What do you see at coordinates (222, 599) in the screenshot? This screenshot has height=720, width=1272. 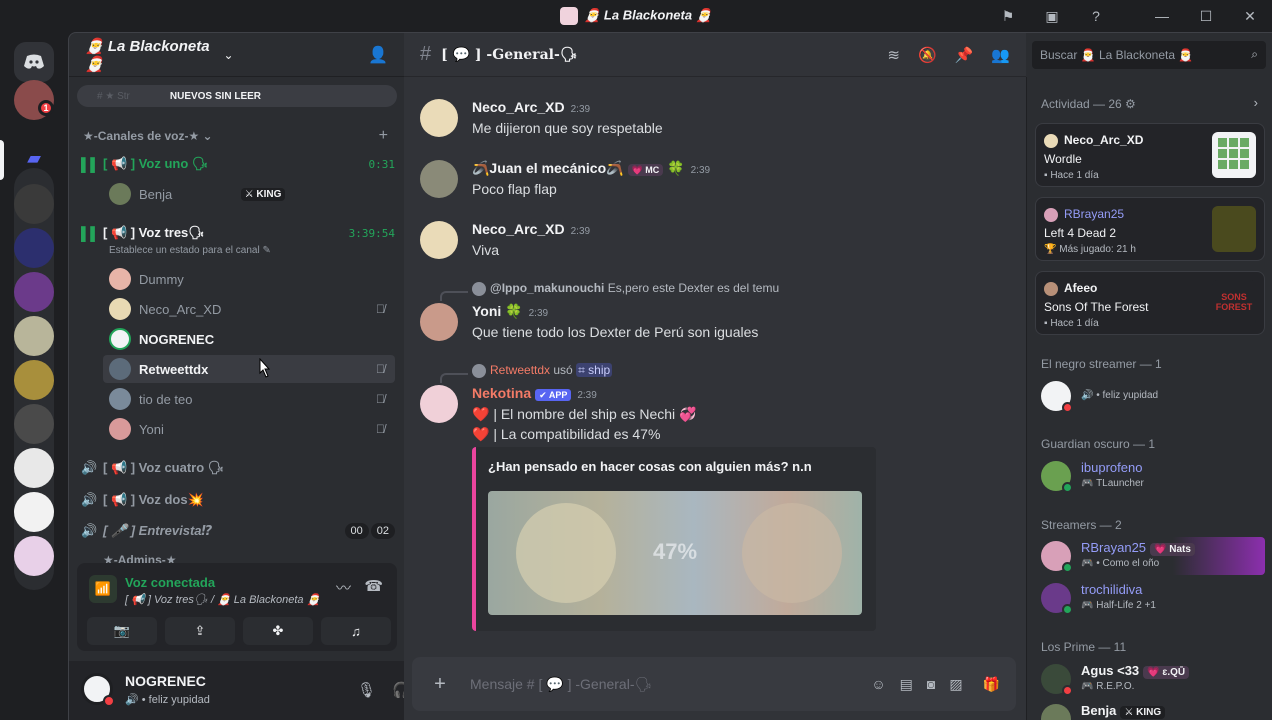 I see `voice-connected-subtitle: [ 📢 ] Voz tres🗣 / 🎅 La Blackoneta 🎅` at bounding box center [222, 599].